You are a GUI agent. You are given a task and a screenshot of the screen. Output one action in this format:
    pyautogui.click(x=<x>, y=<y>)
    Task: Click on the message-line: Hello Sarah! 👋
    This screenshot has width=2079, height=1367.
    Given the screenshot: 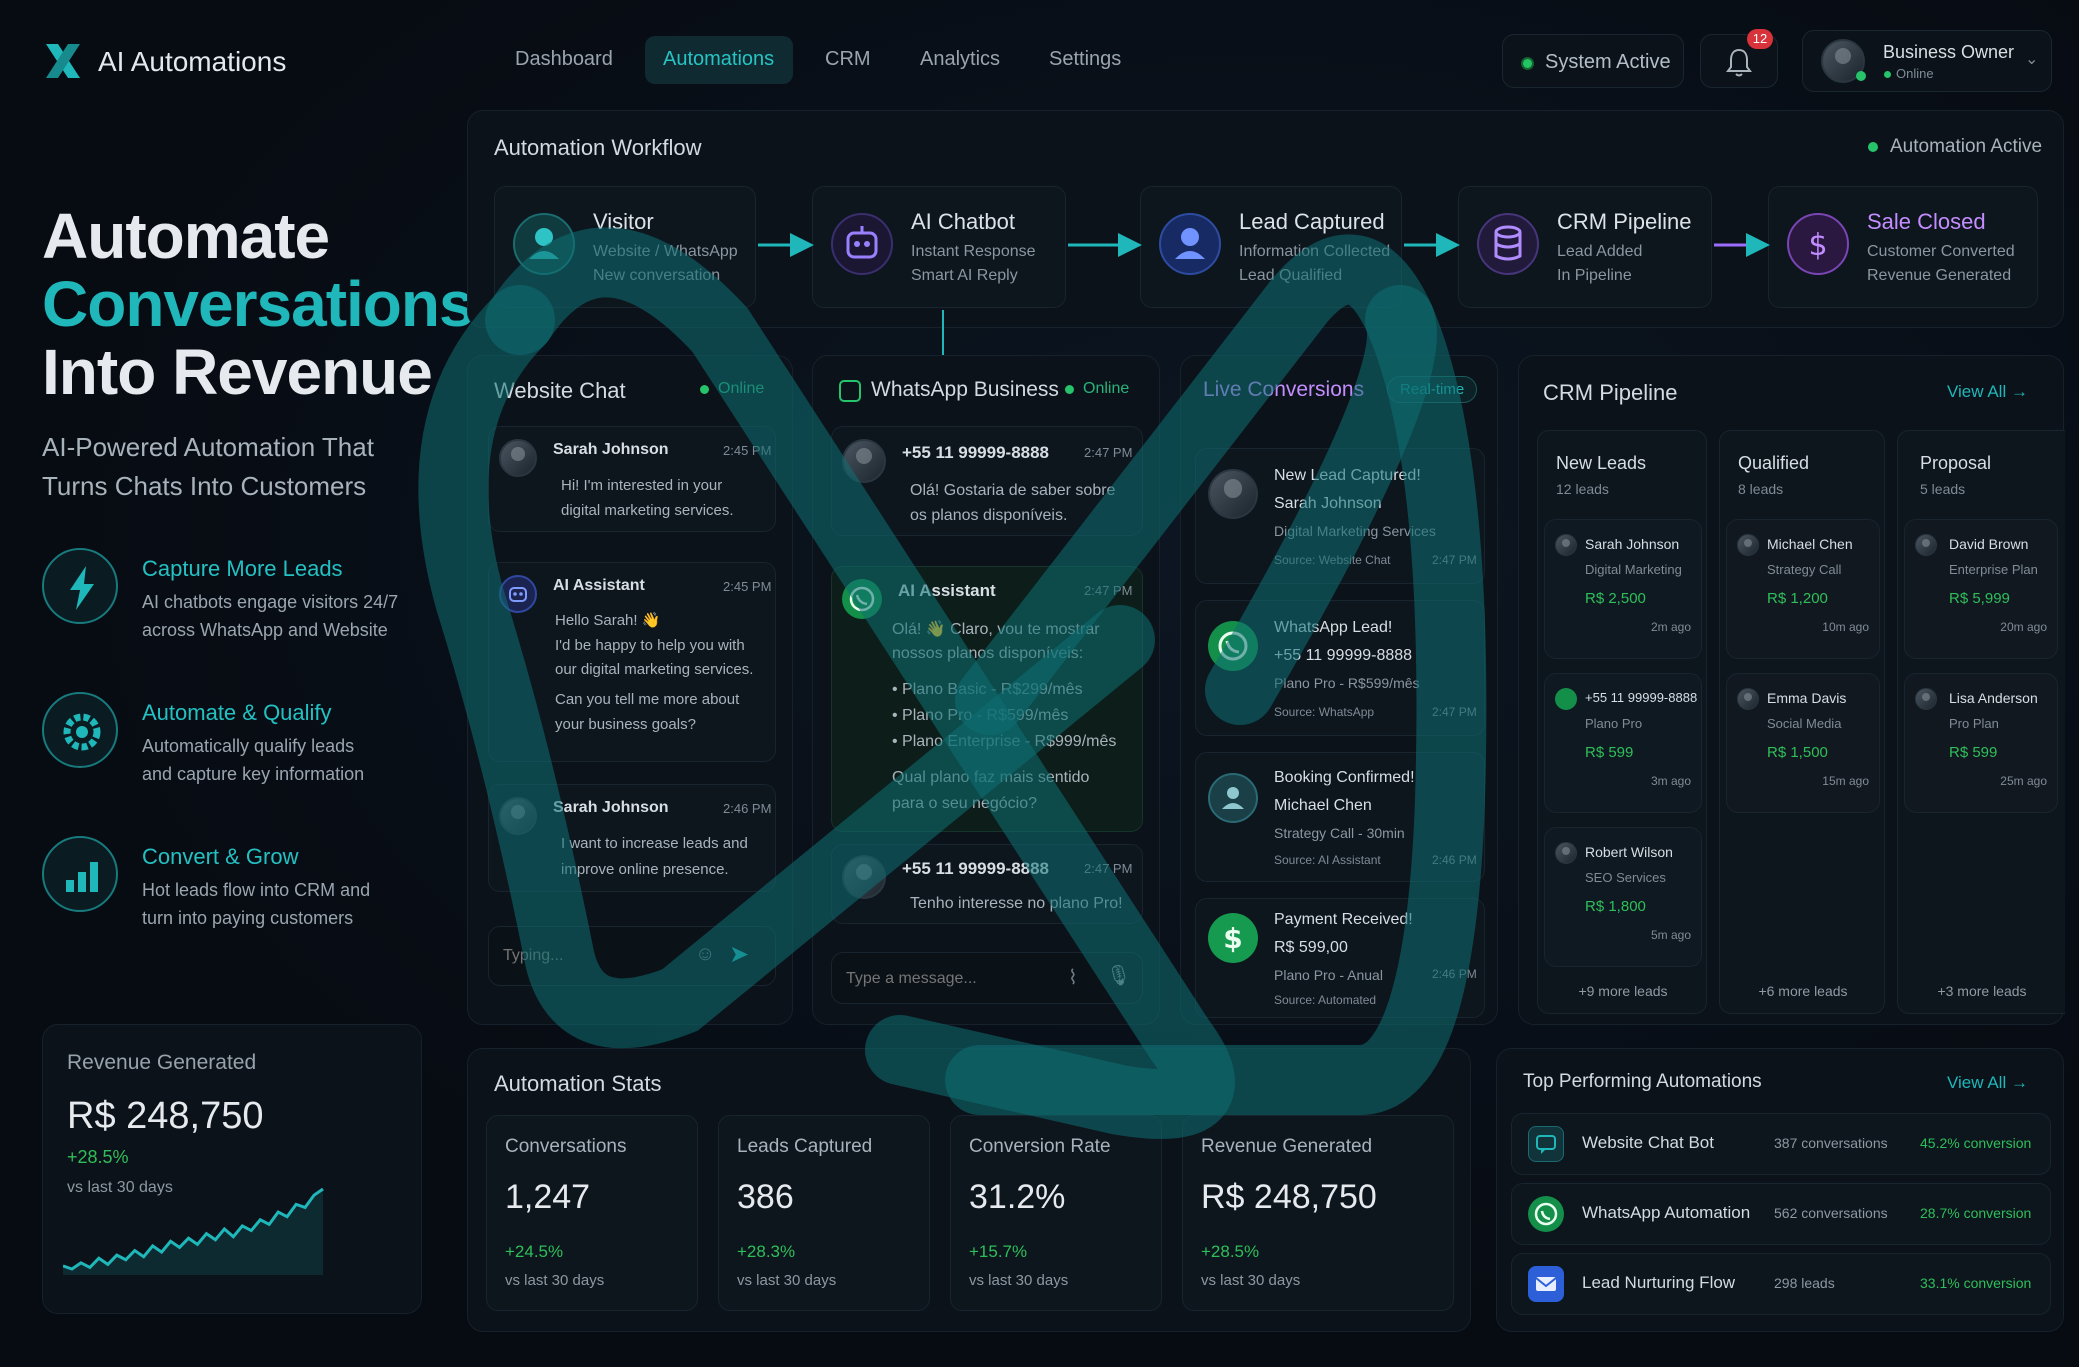 What is the action you would take?
    pyautogui.click(x=608, y=620)
    